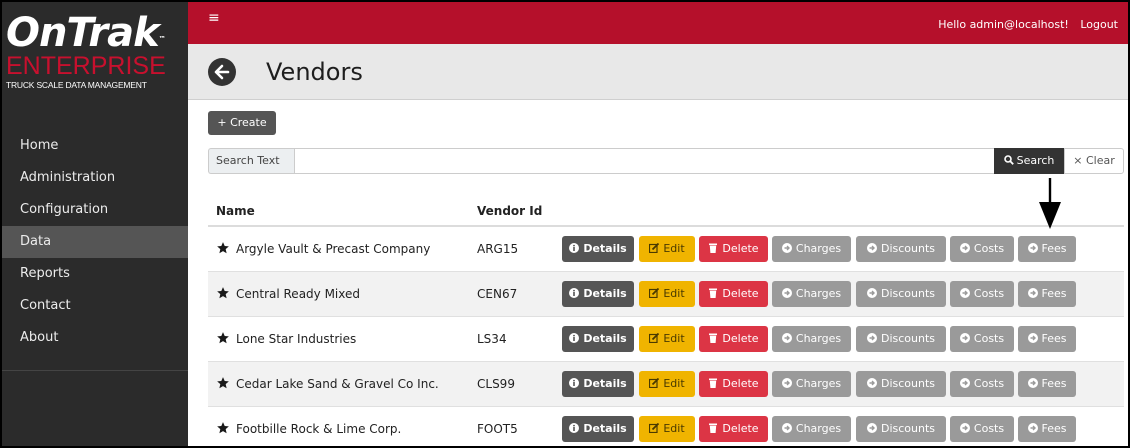 The width and height of the screenshot is (1130, 448). I want to click on sidebar-item-reports: Reports, so click(95, 274).